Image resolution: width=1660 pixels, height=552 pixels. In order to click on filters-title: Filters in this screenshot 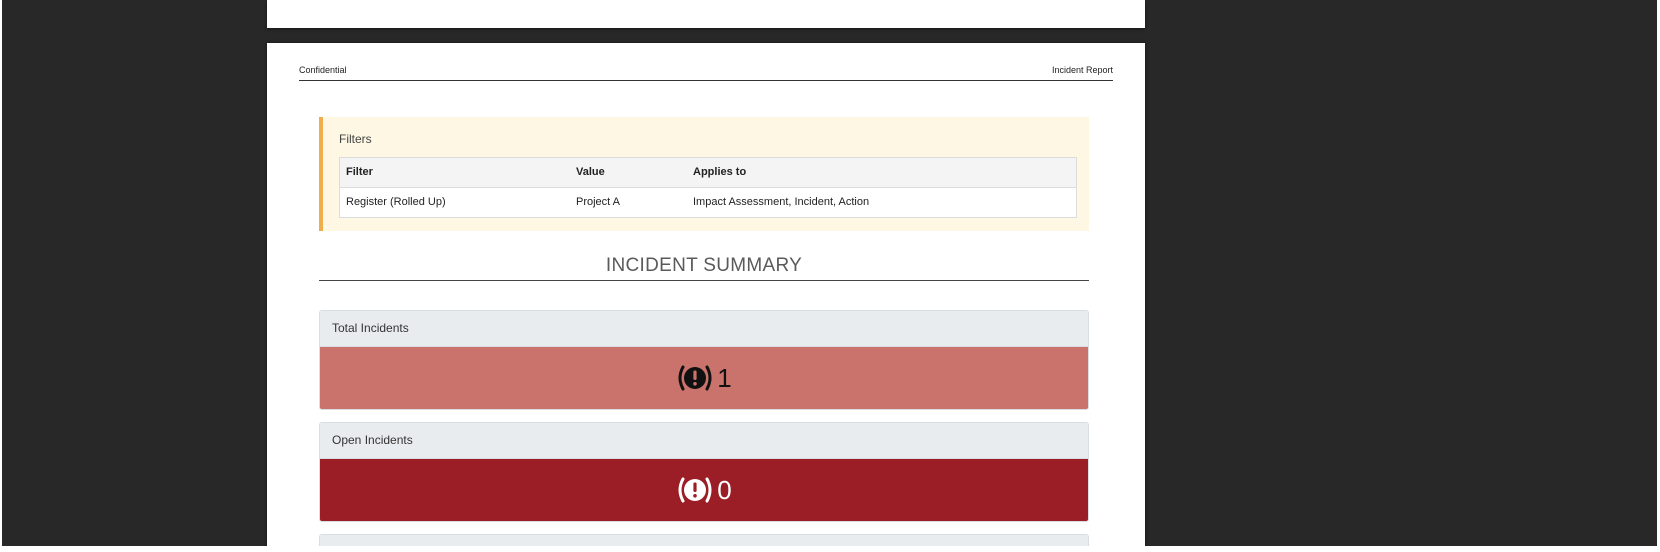, I will do `click(355, 139)`.